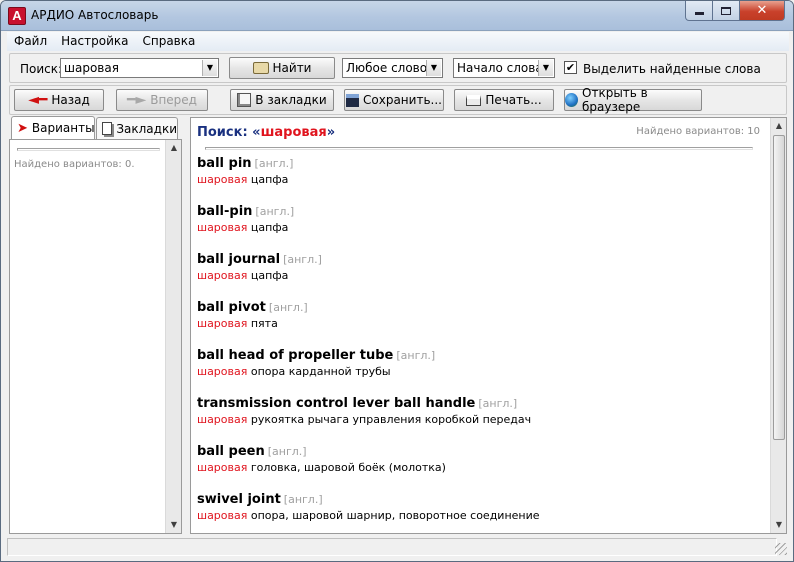 The width and height of the screenshot is (794, 562). Describe the element at coordinates (482, 324) in the screenshot. I see `result-entry: ball pivot [англ.] шаровая пята` at that location.